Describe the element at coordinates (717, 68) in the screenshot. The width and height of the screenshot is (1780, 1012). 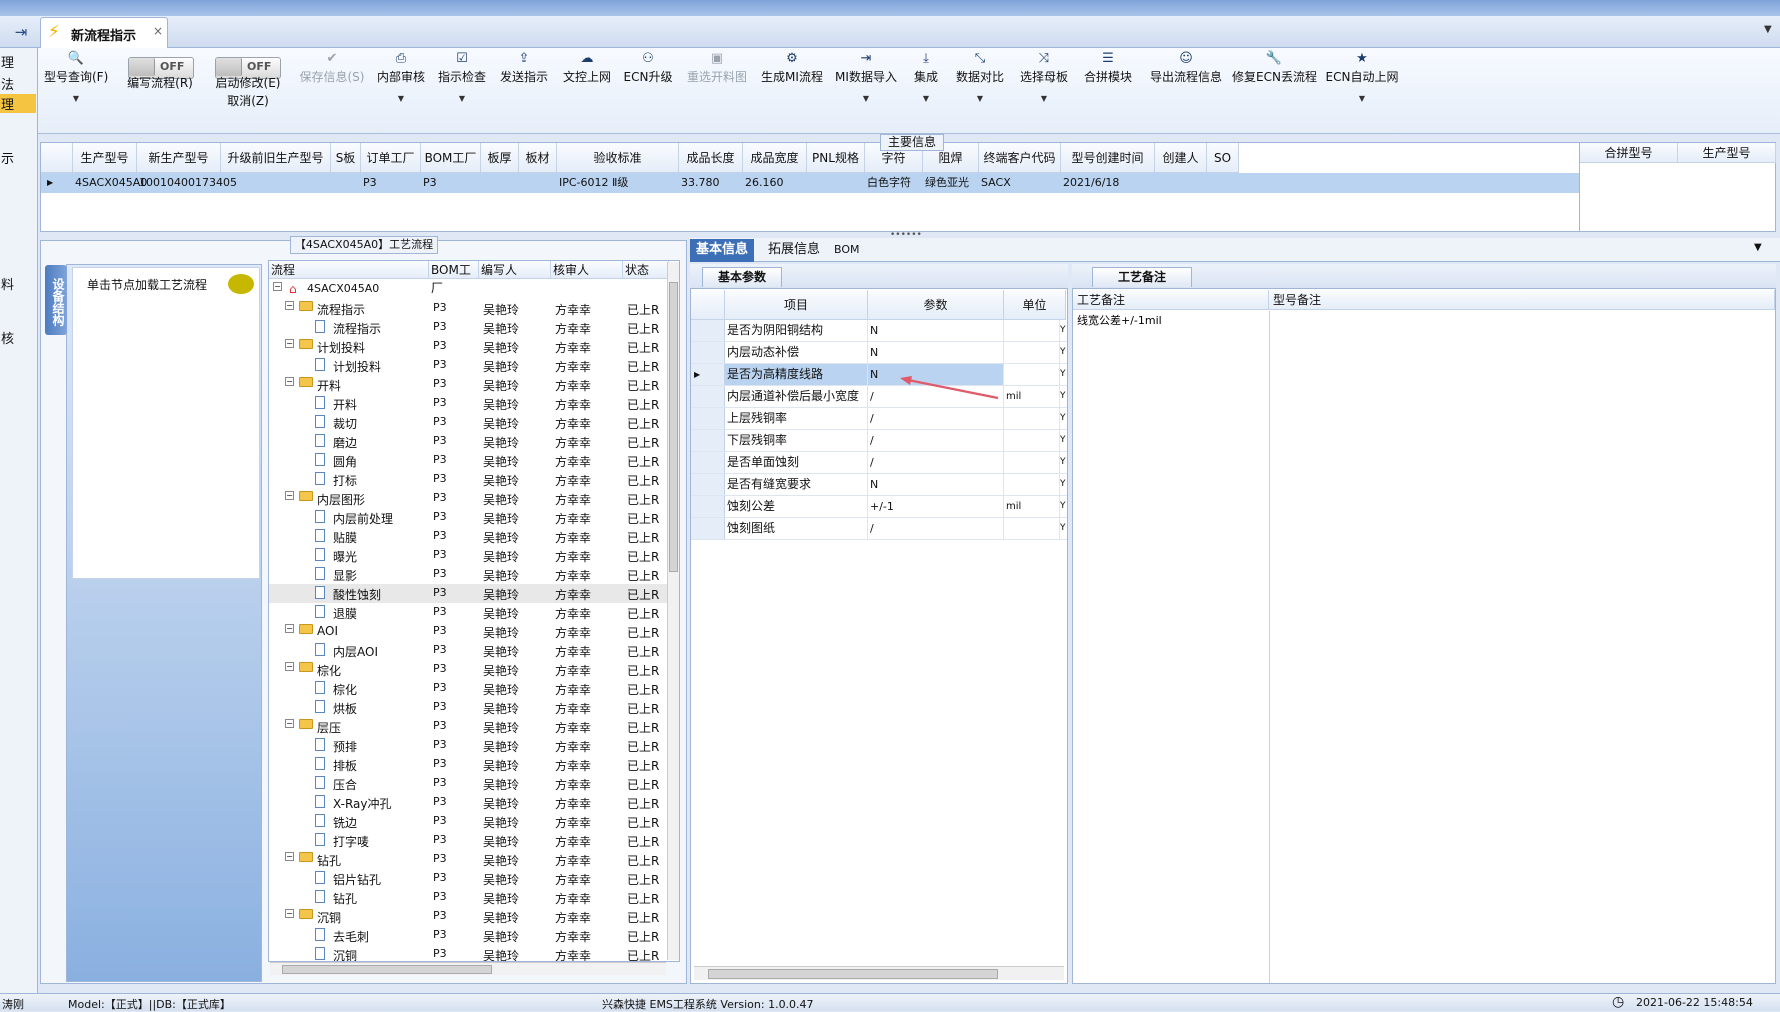
I see `reselect-cutting-drawing-button: ▣ 重选开料图` at that location.